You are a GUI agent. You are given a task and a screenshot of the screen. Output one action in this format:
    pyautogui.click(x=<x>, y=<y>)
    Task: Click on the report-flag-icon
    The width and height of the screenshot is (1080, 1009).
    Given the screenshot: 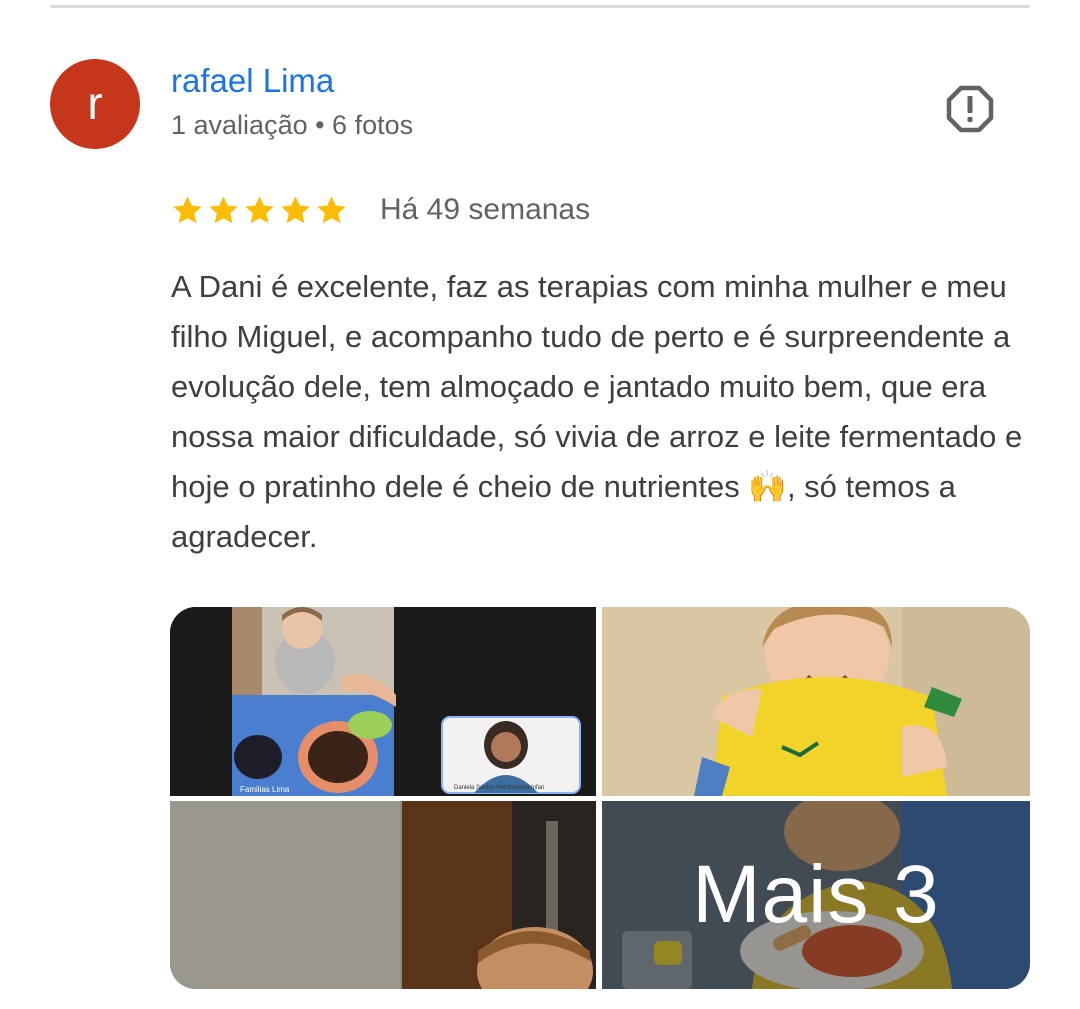 What is the action you would take?
    pyautogui.click(x=970, y=109)
    